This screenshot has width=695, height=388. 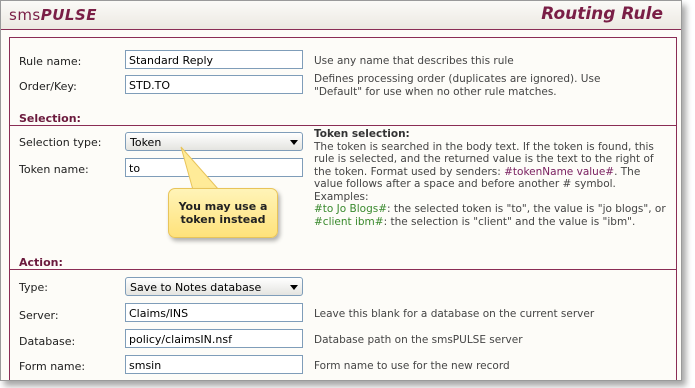 I want to click on selection-type-label: Selection type:, so click(x=60, y=142).